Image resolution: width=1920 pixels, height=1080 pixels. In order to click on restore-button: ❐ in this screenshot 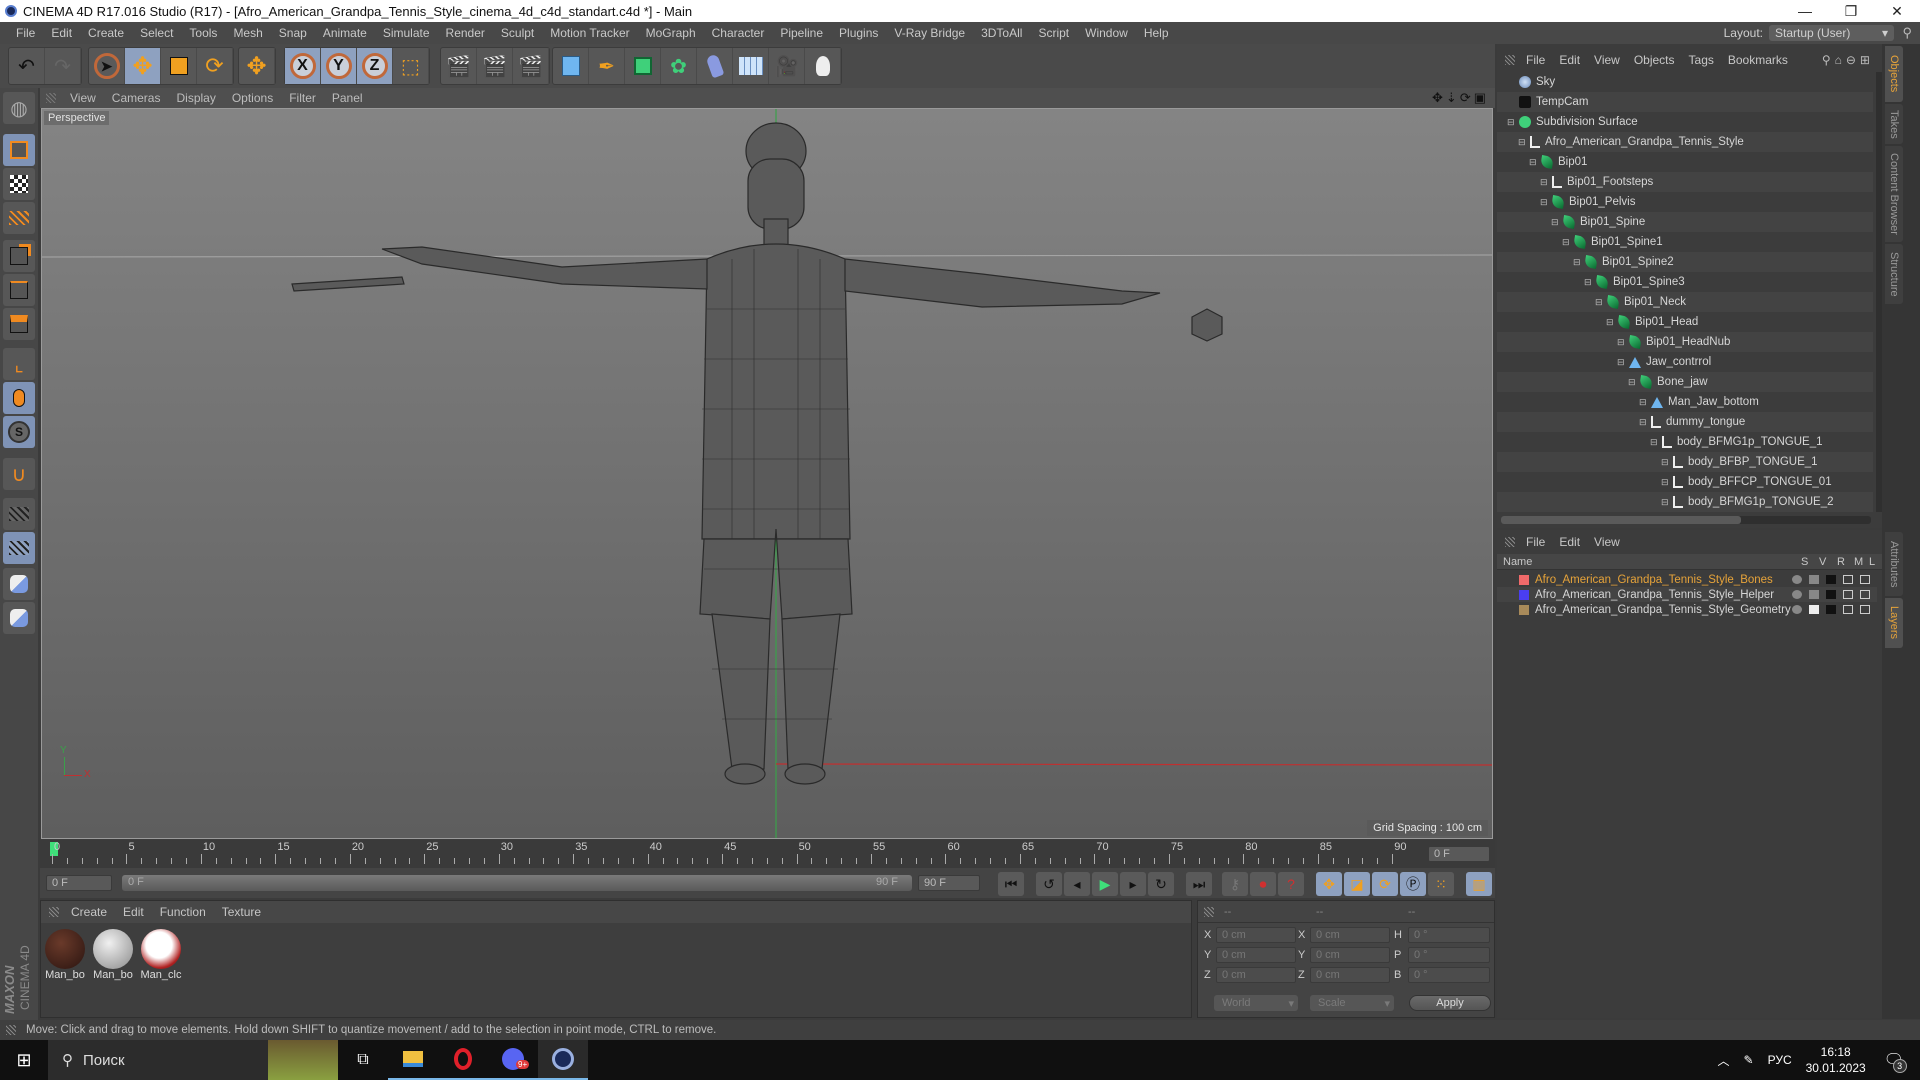, I will do `click(1851, 11)`.